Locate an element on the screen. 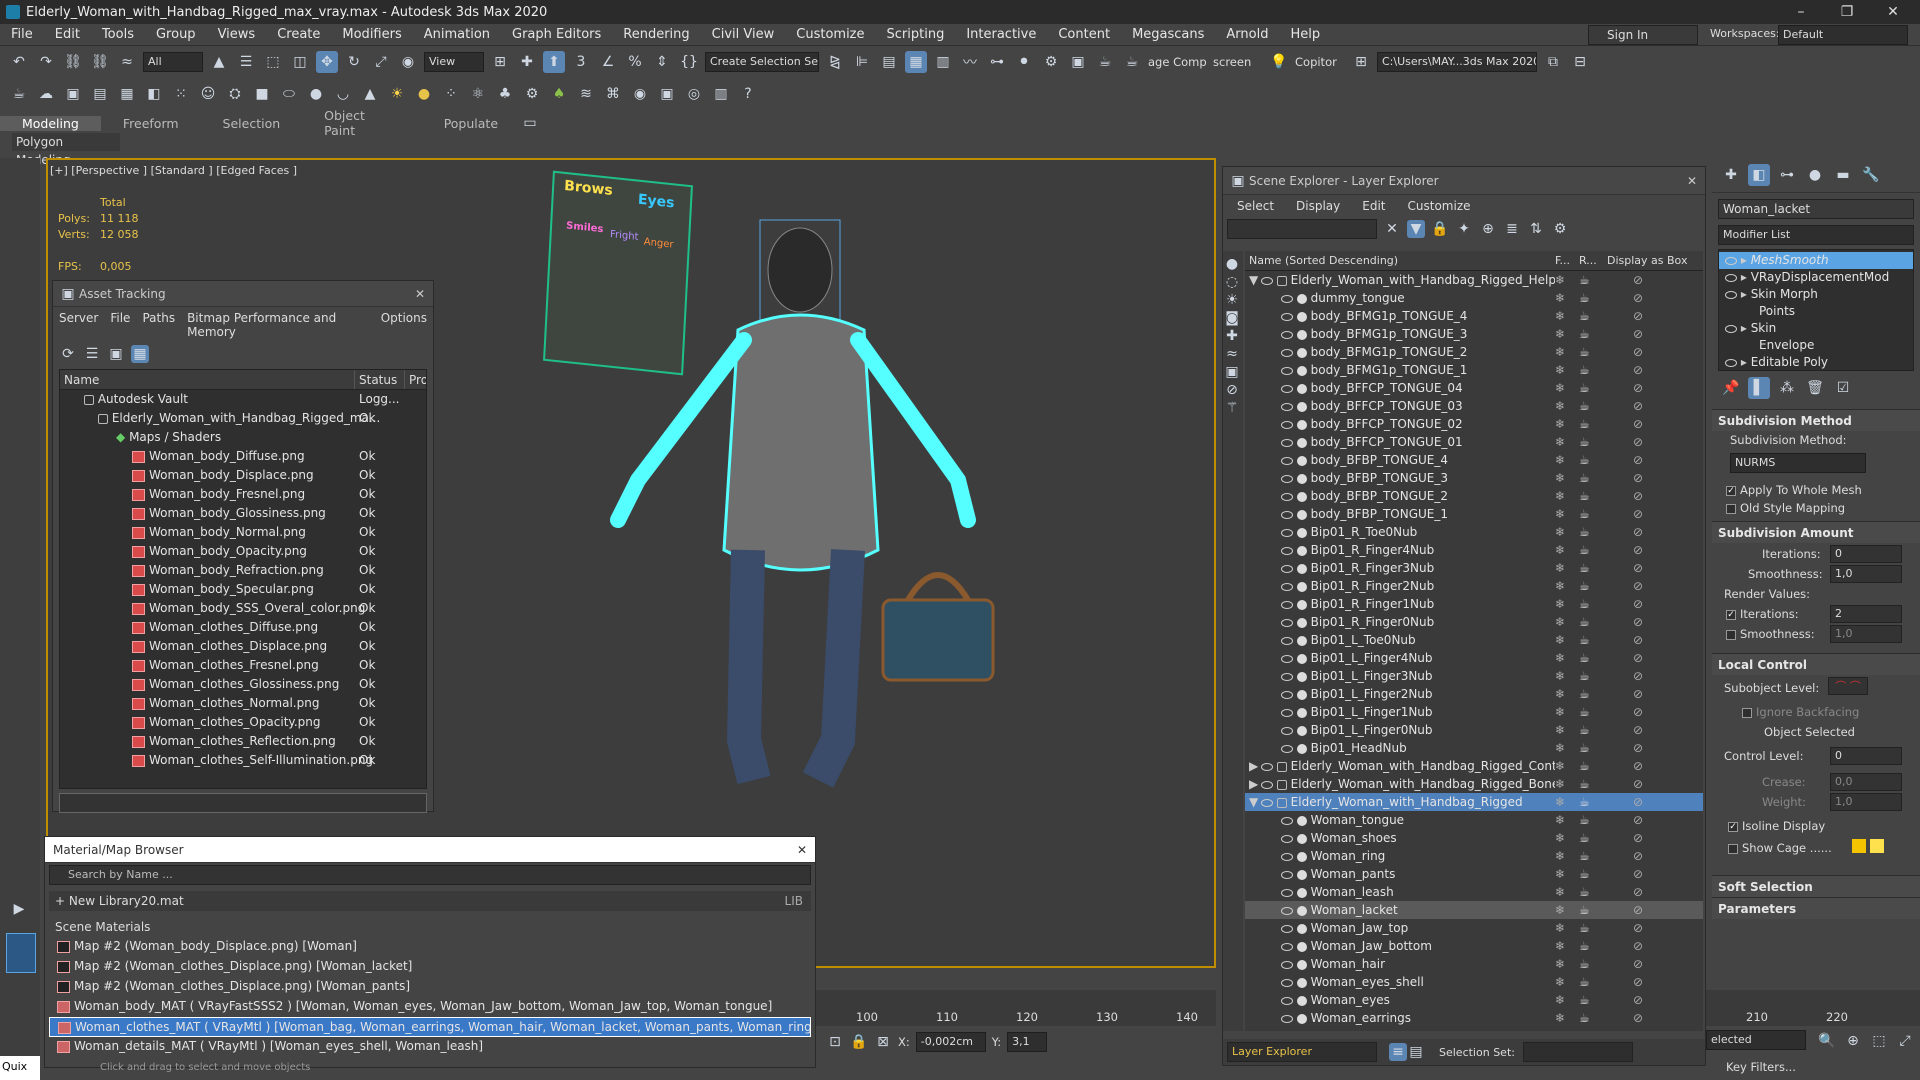  render-setup-icon: ⚙ is located at coordinates (1051, 62).